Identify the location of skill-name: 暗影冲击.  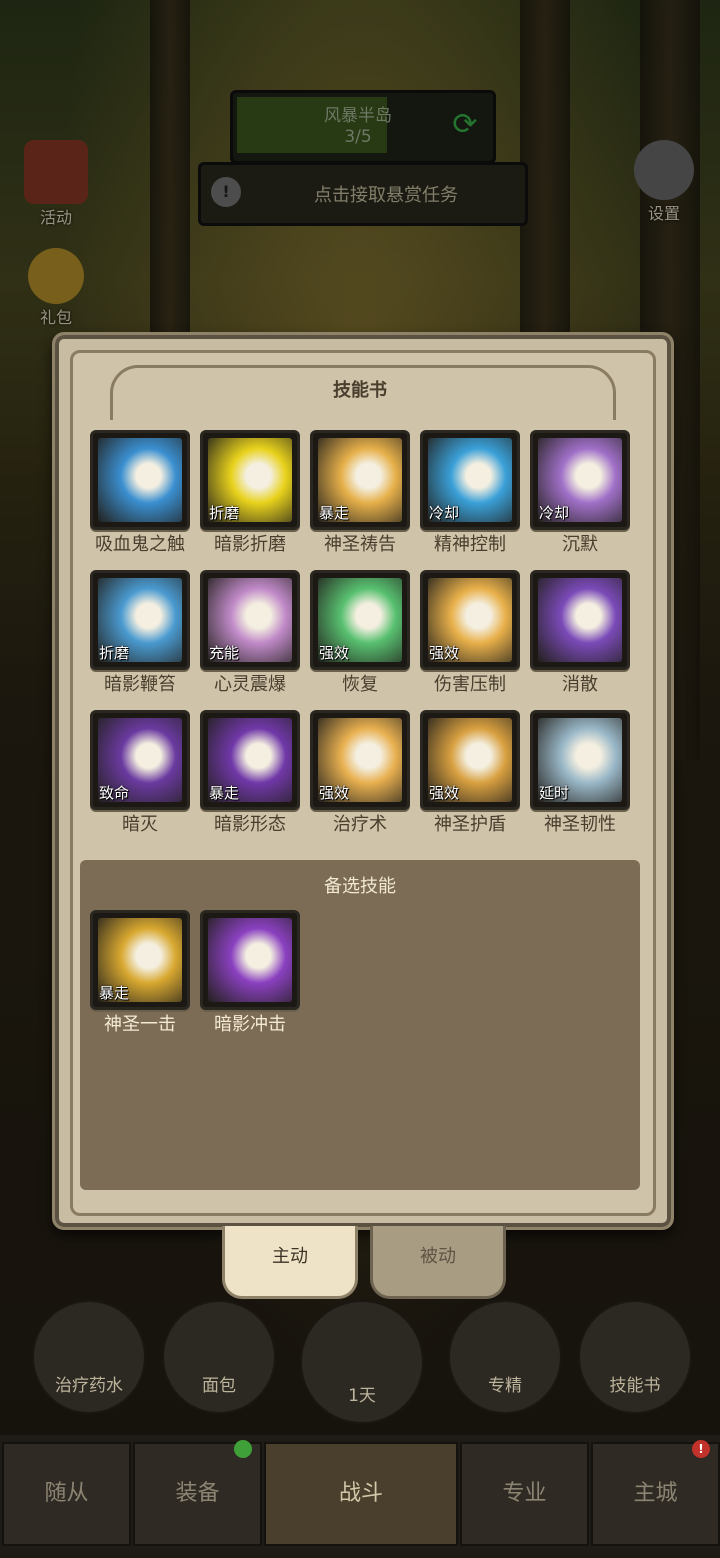
(250, 1024).